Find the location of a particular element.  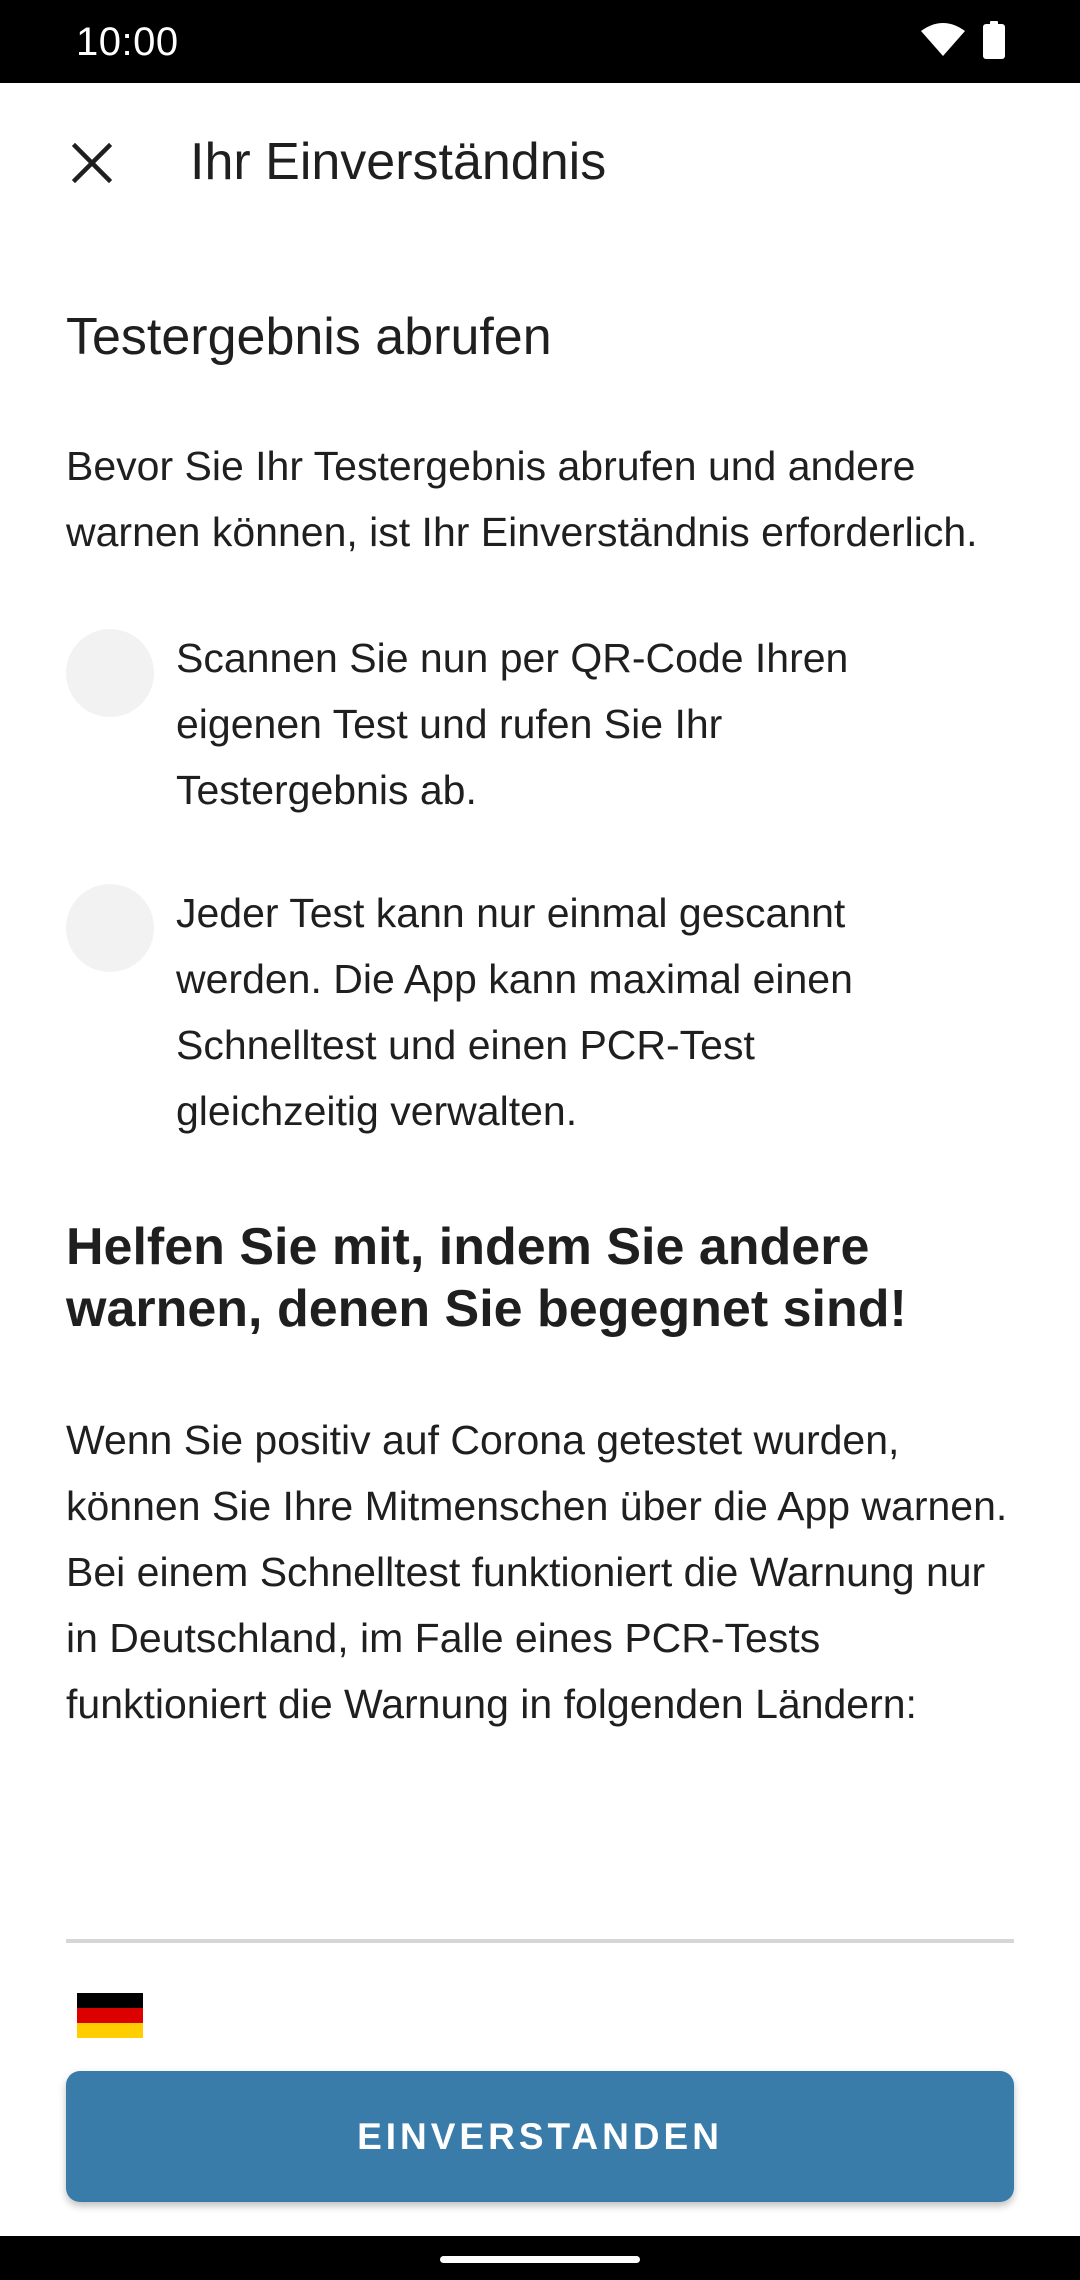

wifi-icon is located at coordinates (943, 42).